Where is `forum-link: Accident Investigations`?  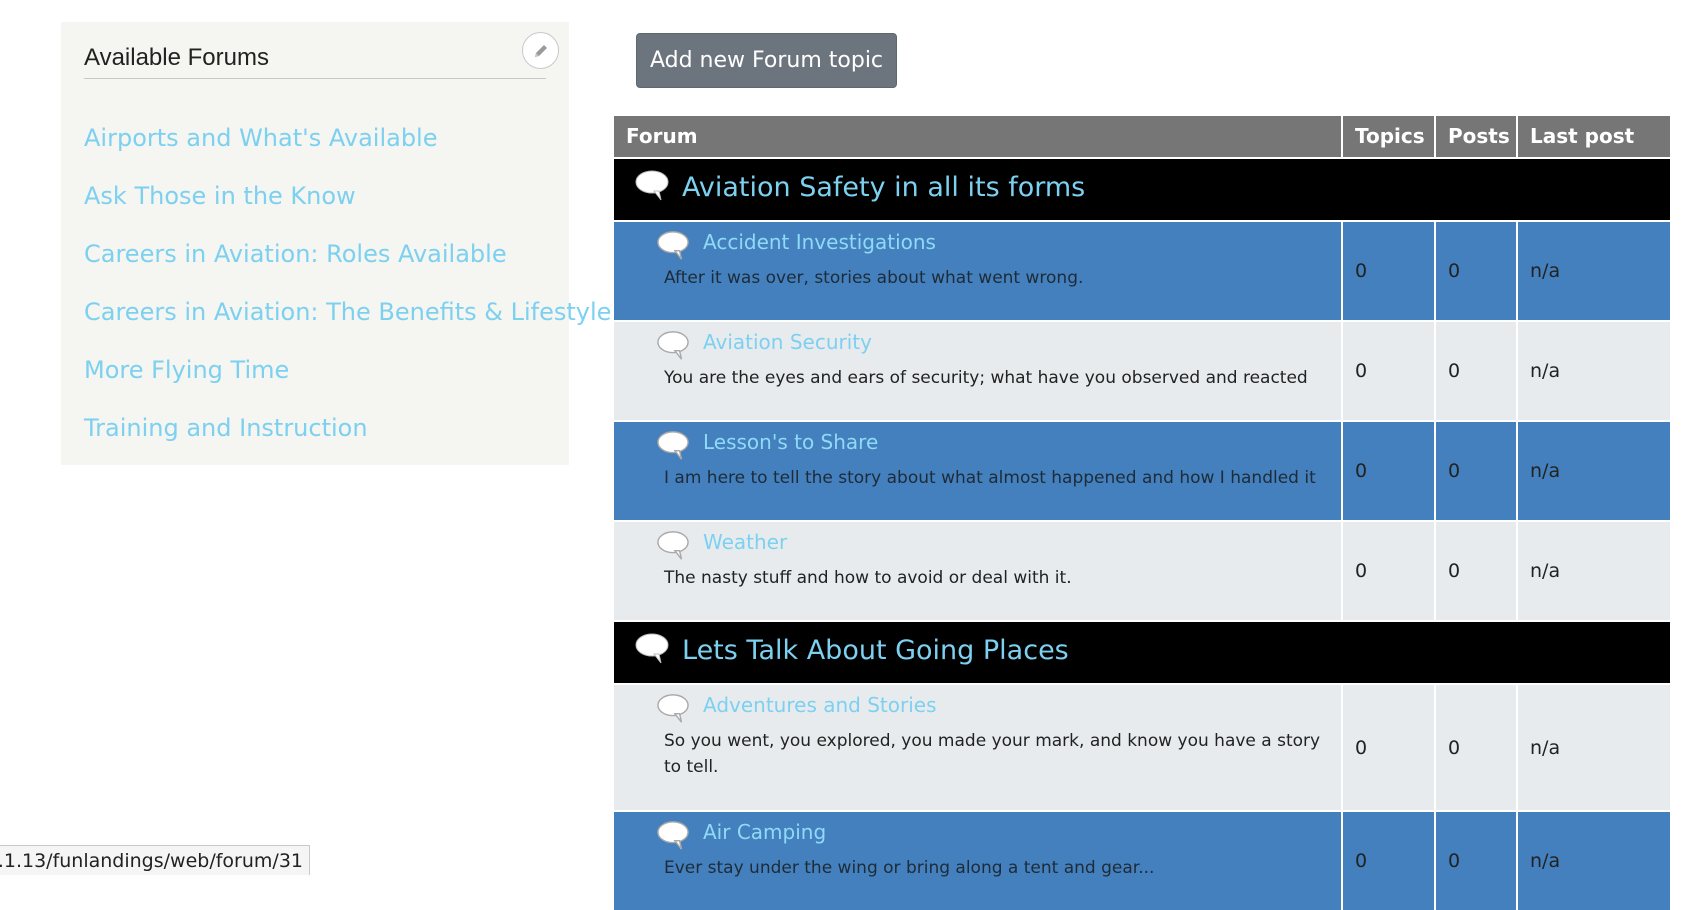 forum-link: Accident Investigations is located at coordinates (819, 242).